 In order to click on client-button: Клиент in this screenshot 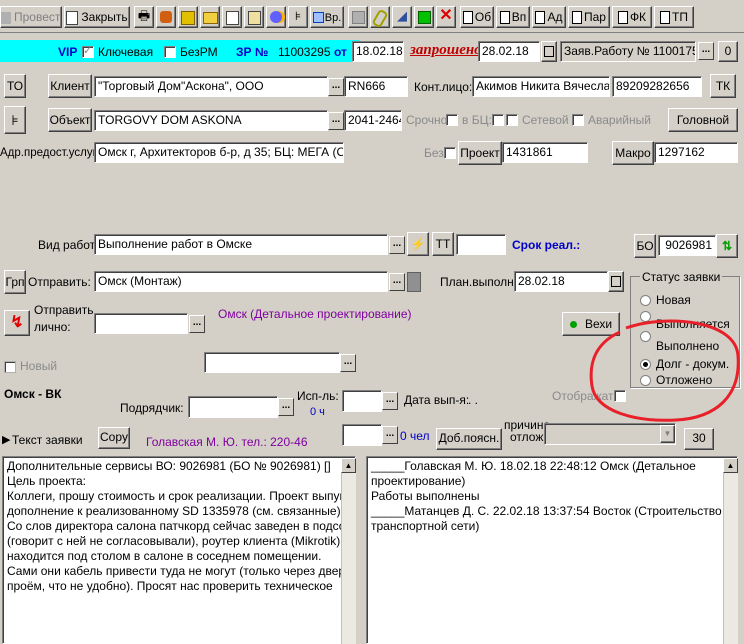, I will do `click(70, 86)`.